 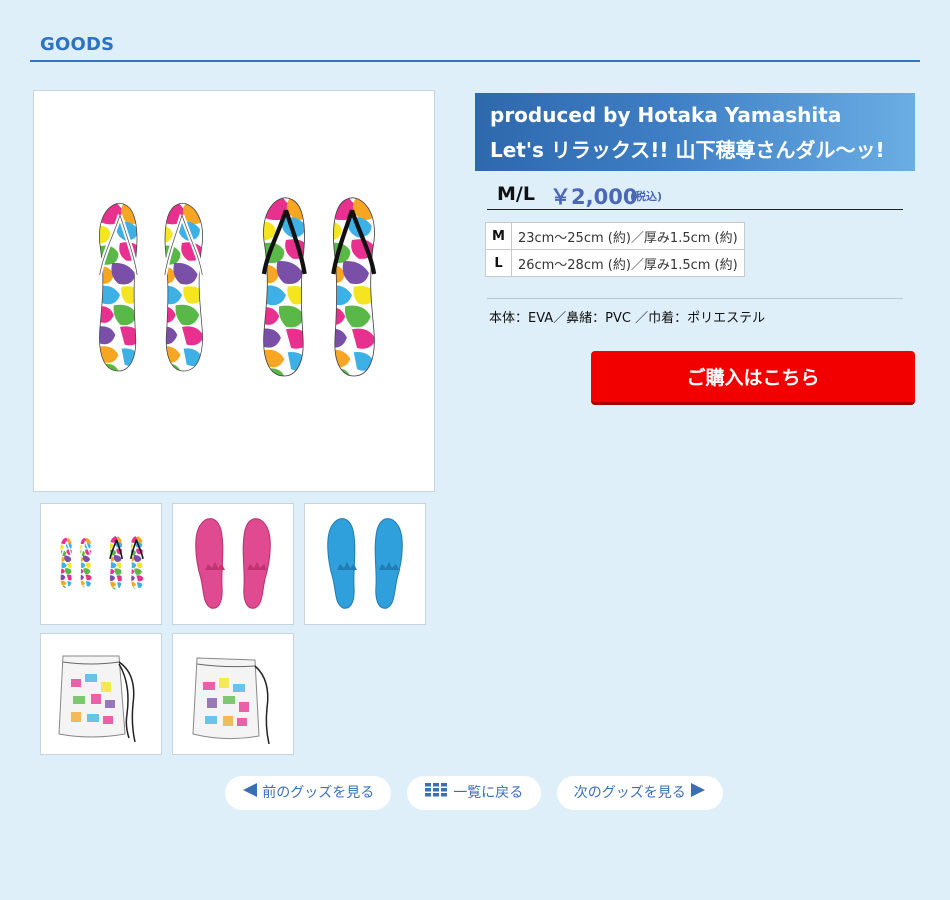 I want to click on tax-note: (税込), so click(x=646, y=196).